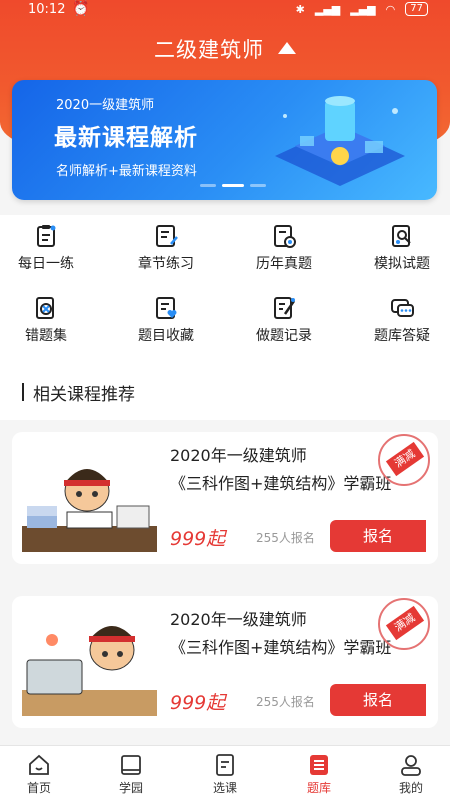 Image resolution: width=450 pixels, height=800 pixels. I want to click on grid-item-mock-exam: 模拟试题, so click(398, 248).